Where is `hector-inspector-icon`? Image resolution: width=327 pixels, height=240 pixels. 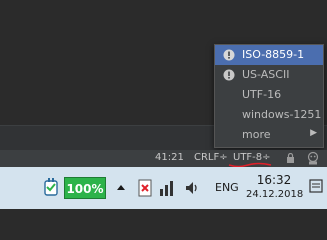
hector-inspector-icon is located at coordinates (313, 158).